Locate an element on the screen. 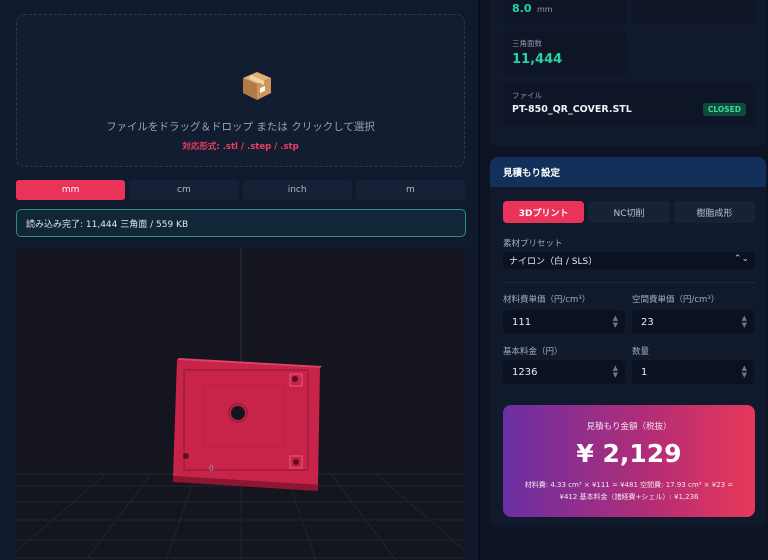 The width and height of the screenshot is (768, 560). floor-grid is located at coordinates (240, 516).